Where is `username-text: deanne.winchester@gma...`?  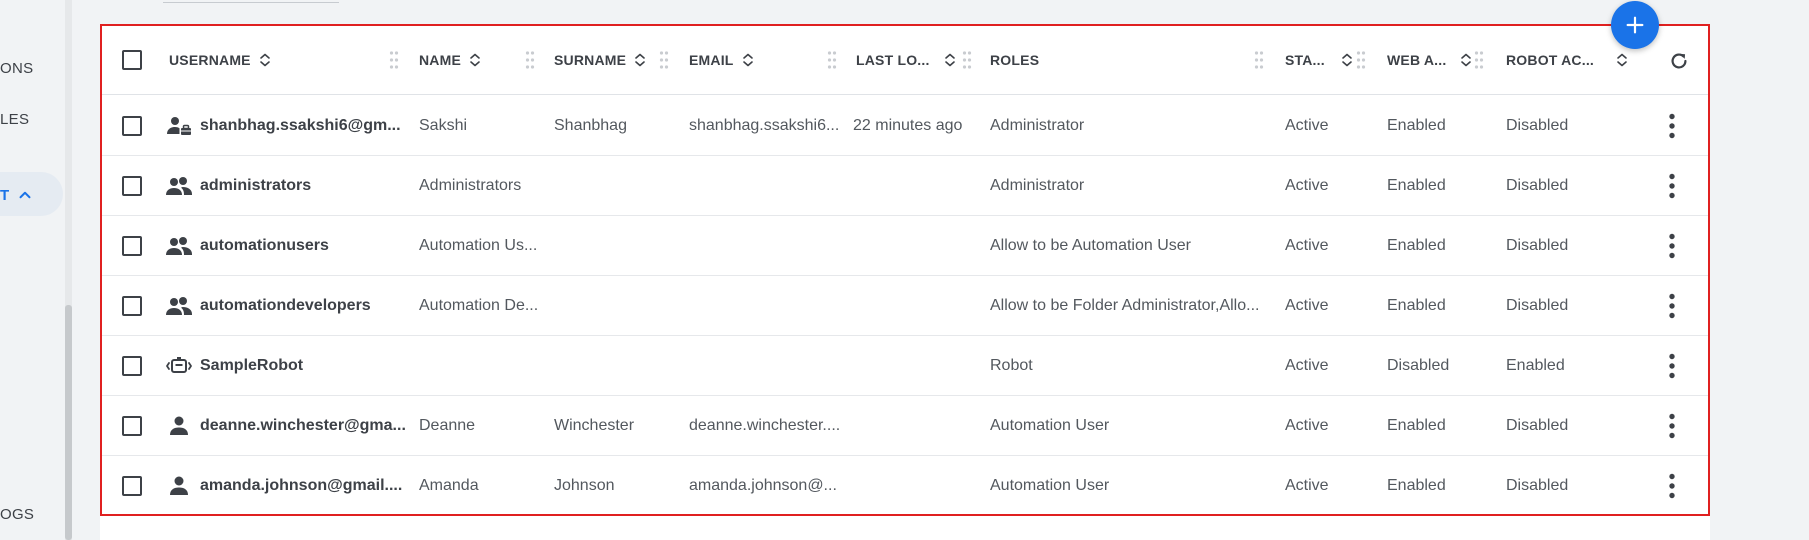 username-text: deanne.winchester@gma... is located at coordinates (303, 425).